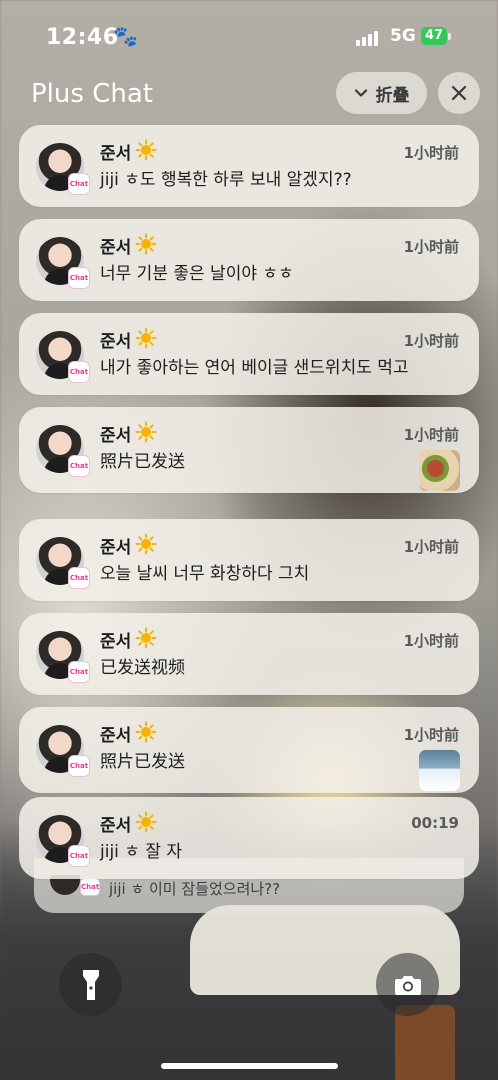 This screenshot has width=498, height=1080. Describe the element at coordinates (205, 574) in the screenshot. I see `notification-message: 오늘 날씨 너무 화창하다 그치` at that location.